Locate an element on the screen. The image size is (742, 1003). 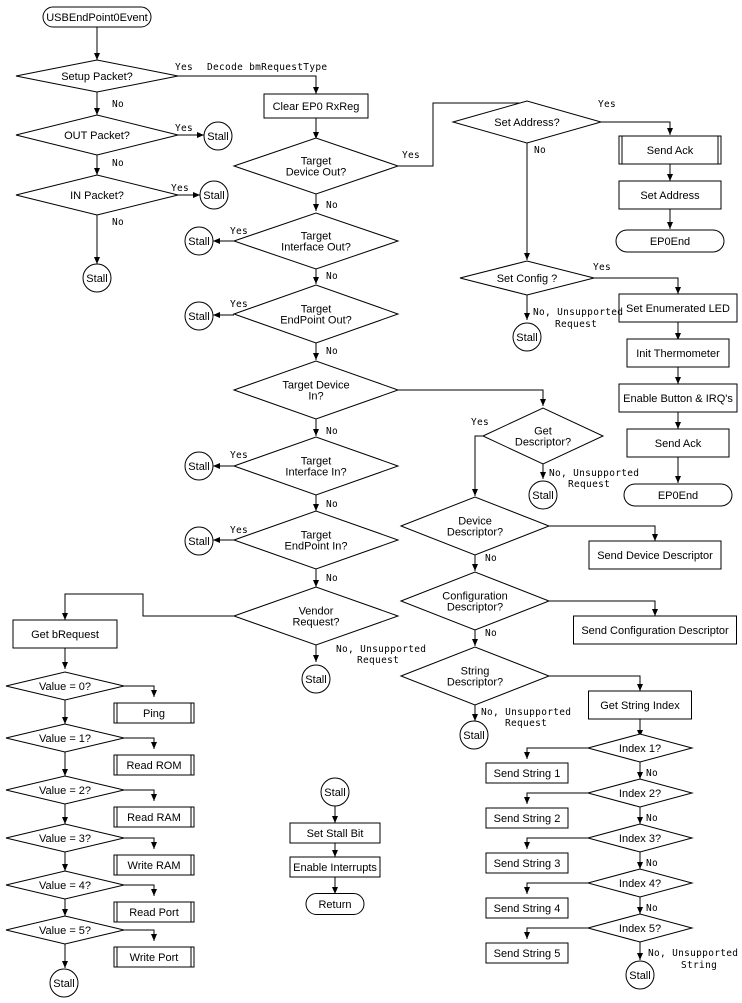
init-thermometer-label: Init Thermometer is located at coordinates (678, 354).